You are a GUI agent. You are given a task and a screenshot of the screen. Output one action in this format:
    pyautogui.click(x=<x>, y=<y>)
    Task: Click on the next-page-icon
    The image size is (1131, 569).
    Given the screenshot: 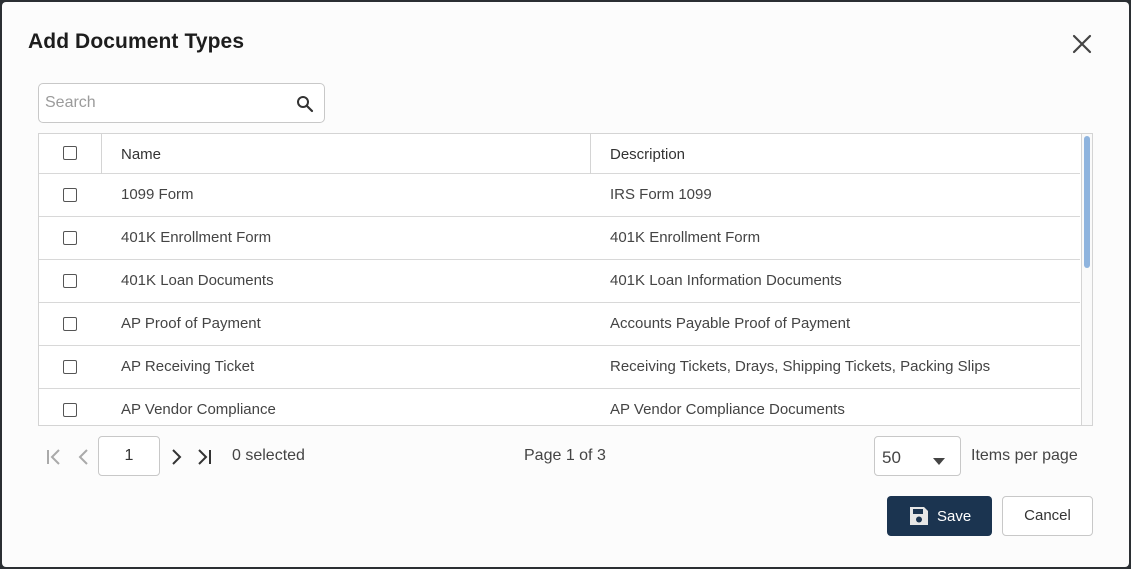 What is the action you would take?
    pyautogui.click(x=176, y=457)
    